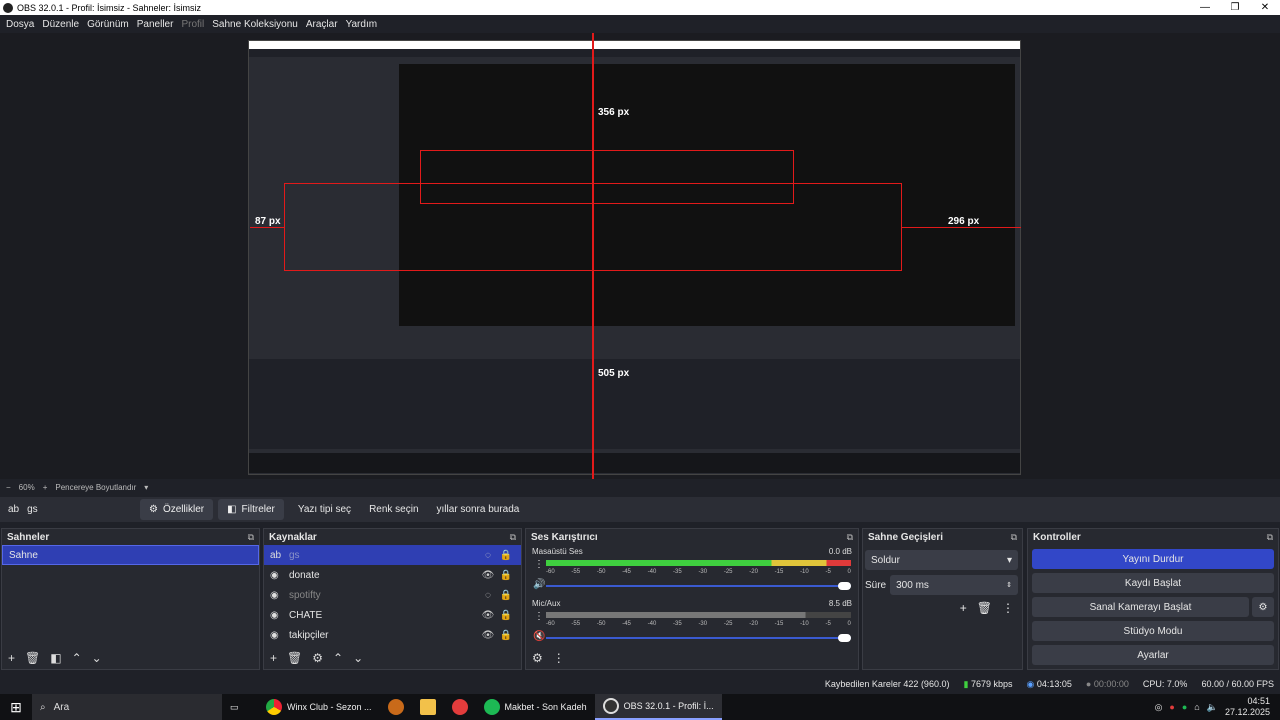  Describe the element at coordinates (392, 555) in the screenshot. I see `source-item: ab gs ◌ 🔒` at that location.